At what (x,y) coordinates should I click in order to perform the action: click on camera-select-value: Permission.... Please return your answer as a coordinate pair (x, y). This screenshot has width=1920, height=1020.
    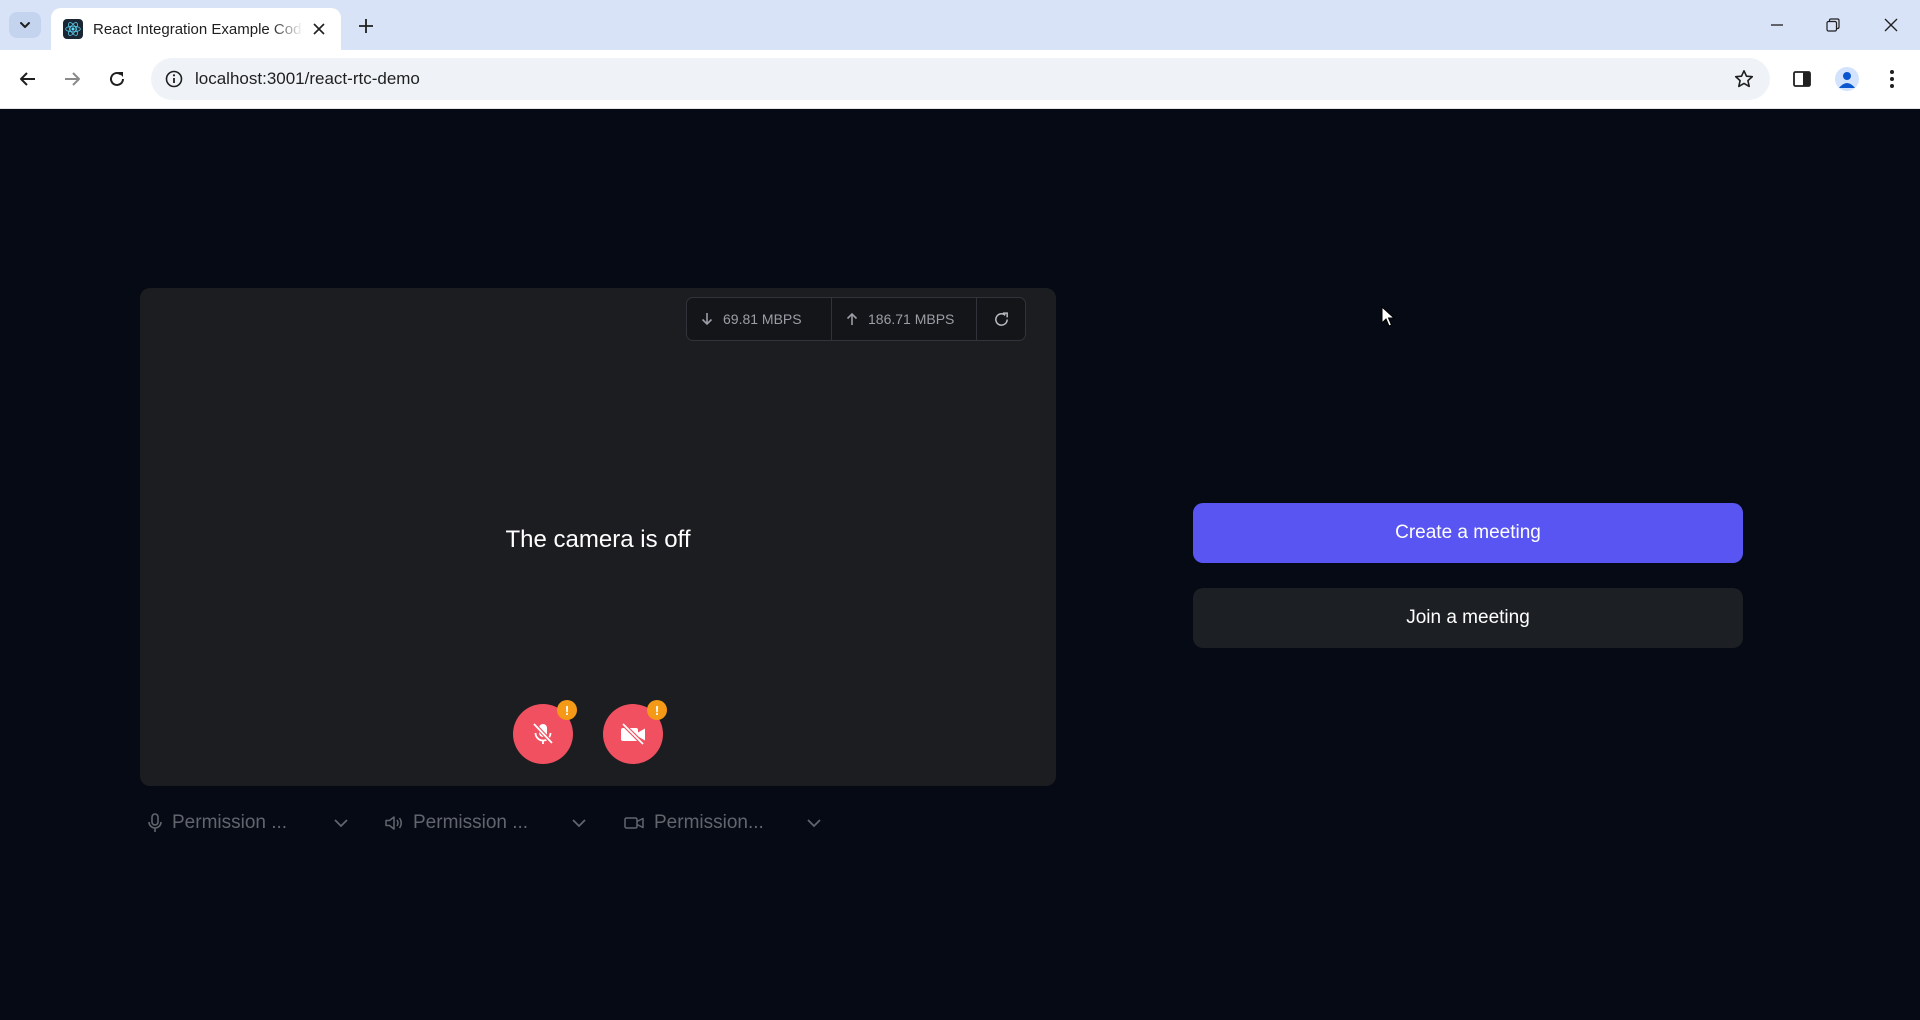
    Looking at the image, I should click on (709, 822).